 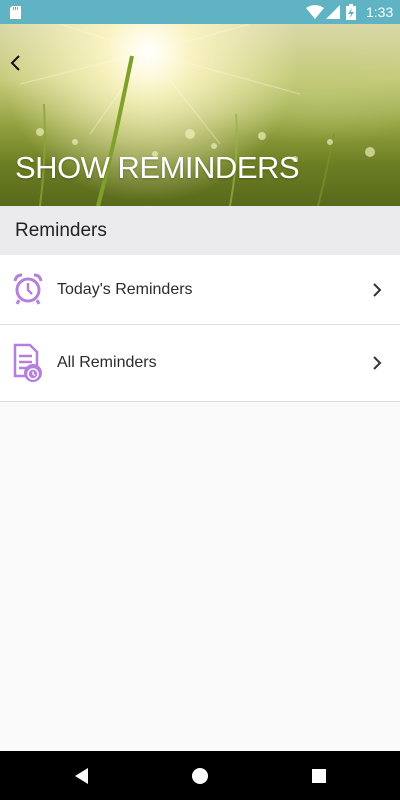 I want to click on page-title: SHOW REMINDERS, so click(x=157, y=167).